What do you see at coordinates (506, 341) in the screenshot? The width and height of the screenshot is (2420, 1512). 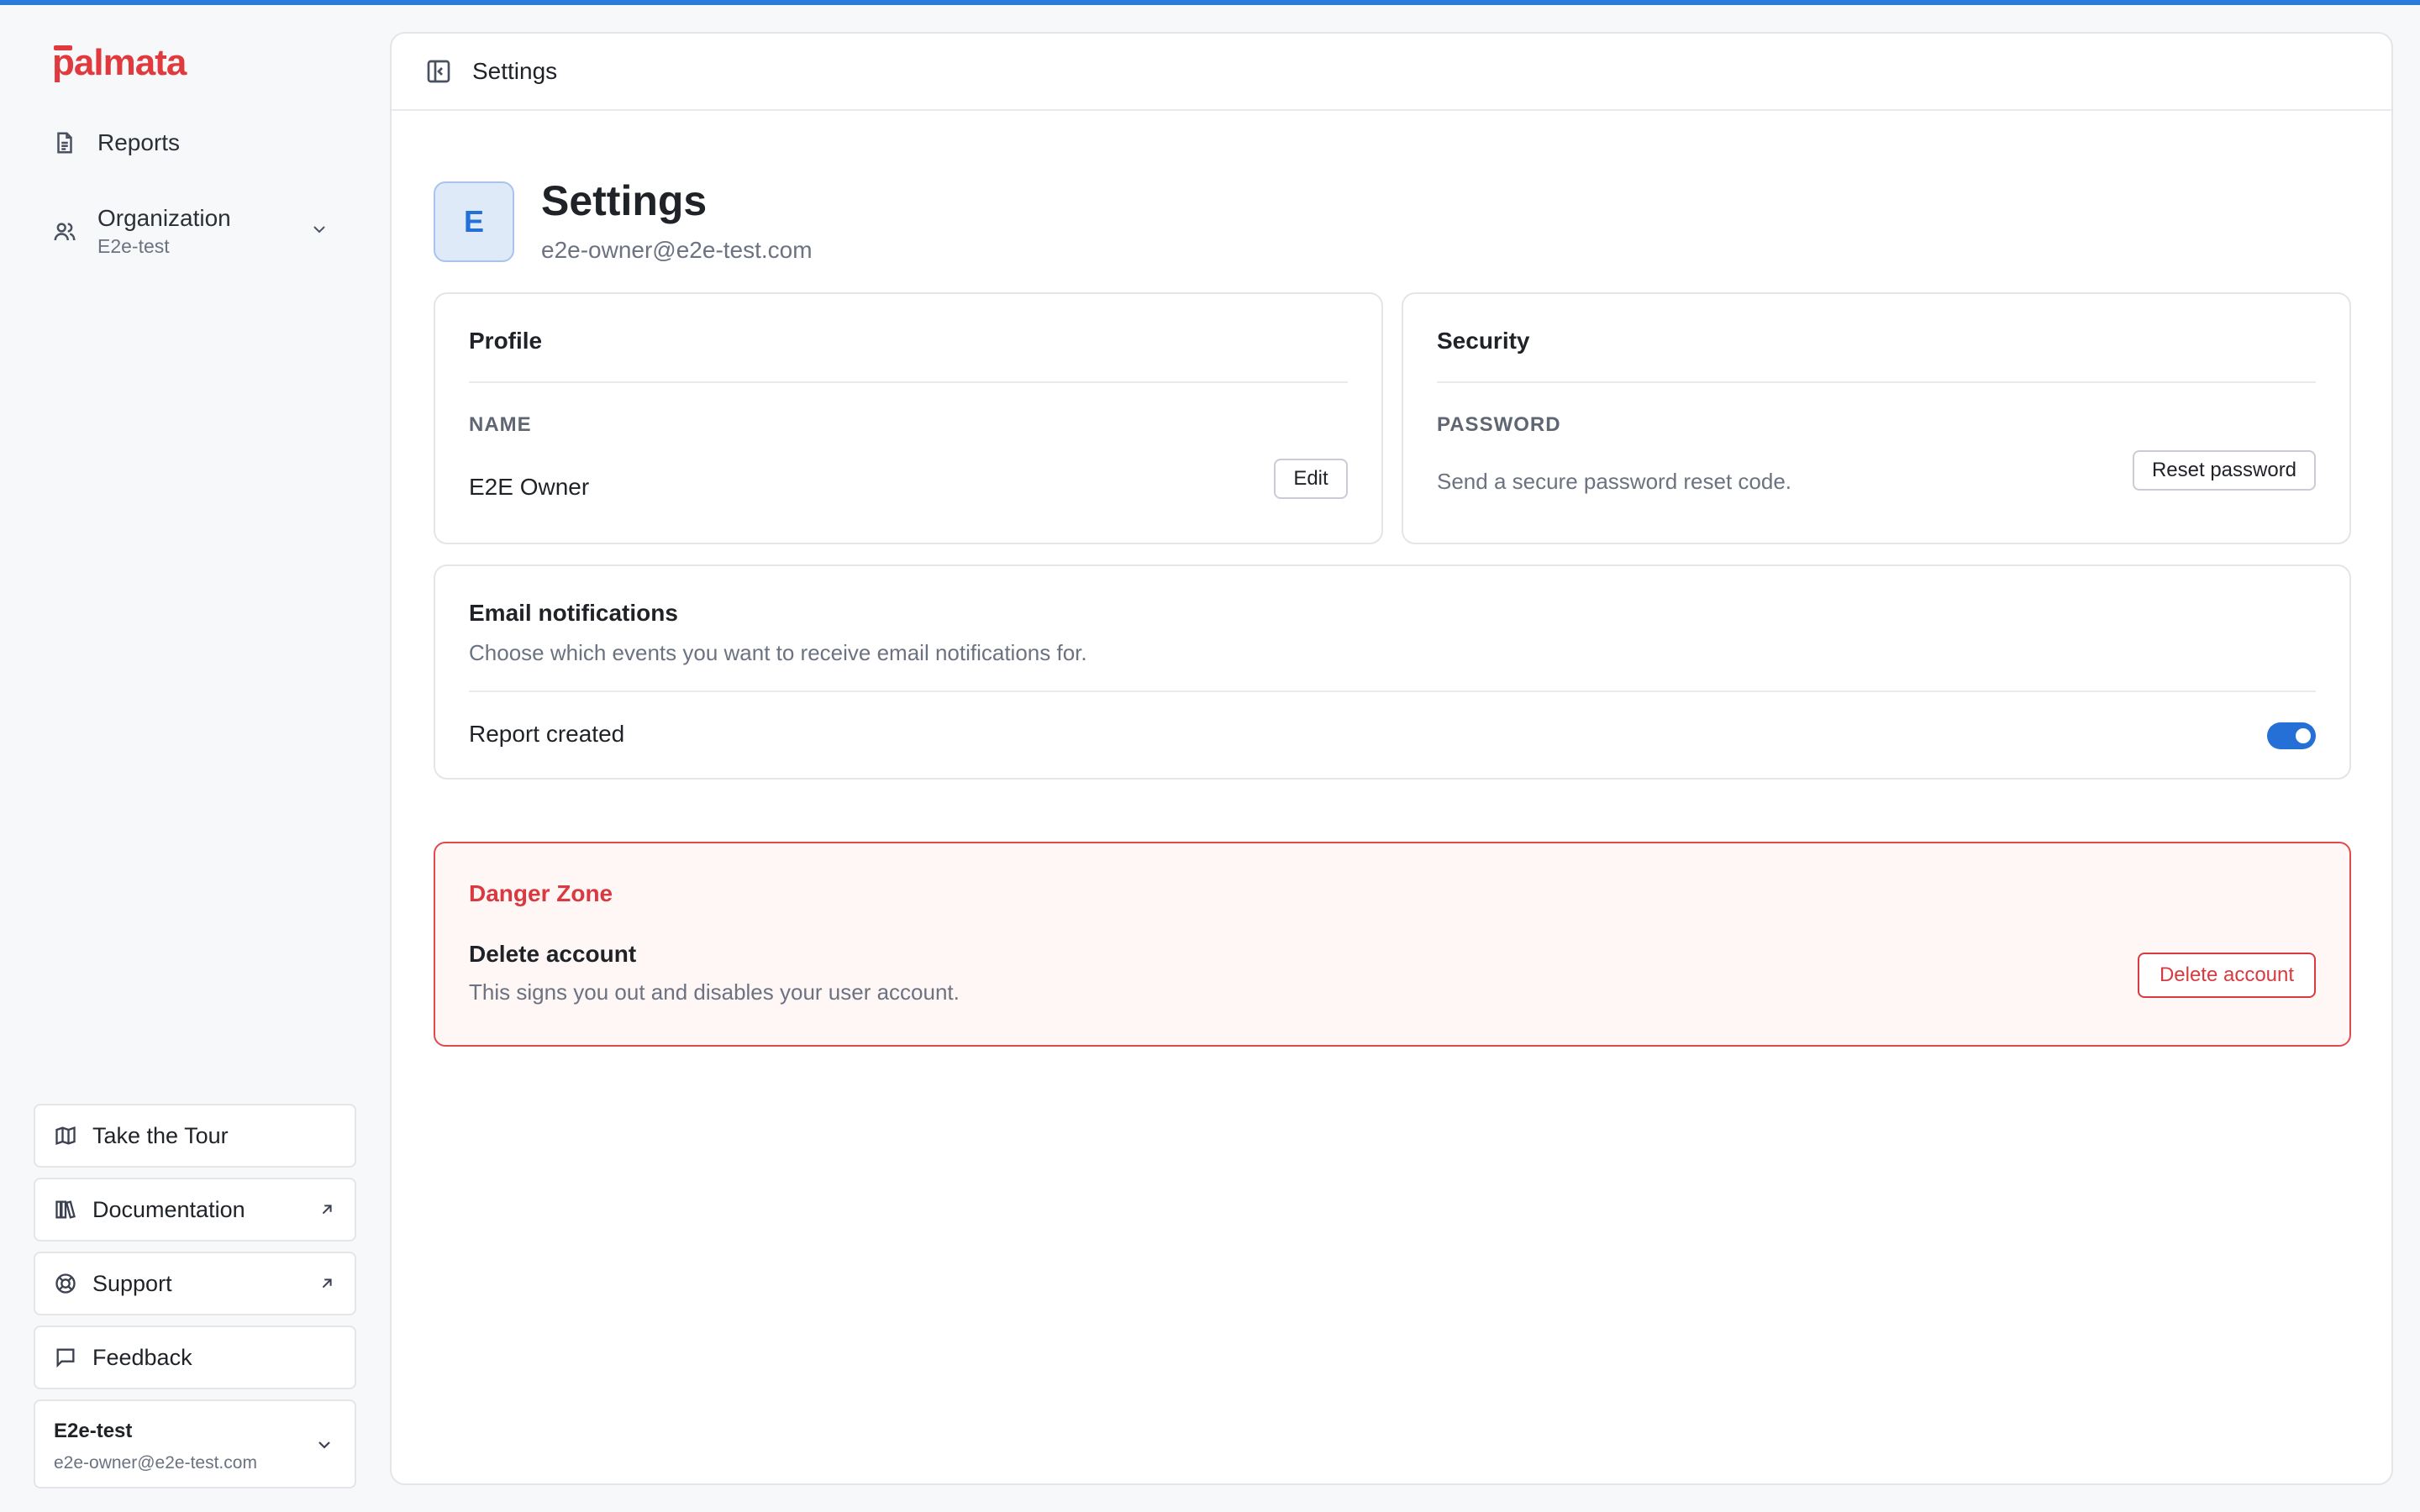 I see `profile-heading: Profile` at bounding box center [506, 341].